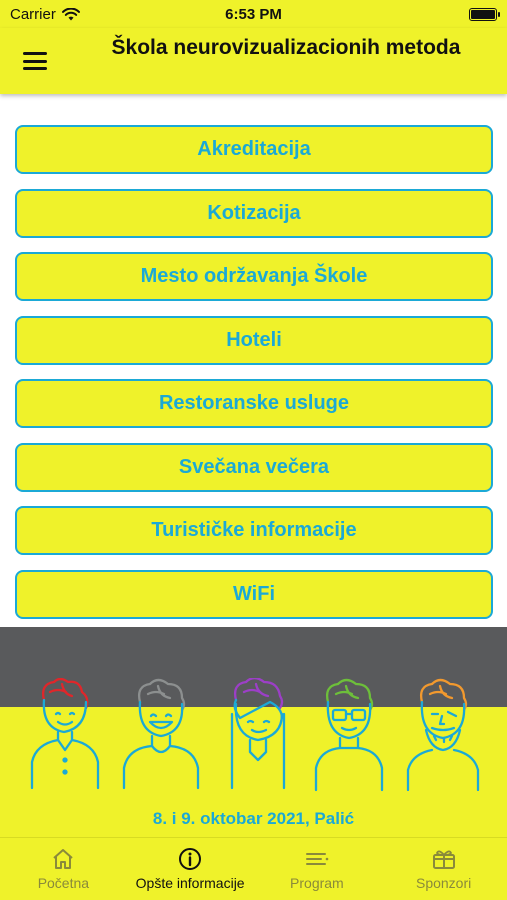 This screenshot has height=900, width=507. I want to click on menu-item-kotizacija: Kotizacija, so click(254, 213).